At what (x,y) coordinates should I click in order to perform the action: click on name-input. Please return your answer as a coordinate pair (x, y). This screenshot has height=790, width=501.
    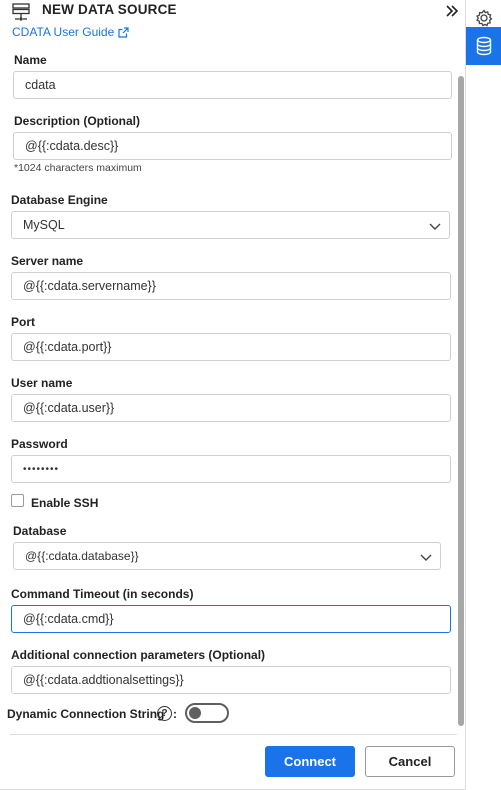
    Looking at the image, I should click on (232, 85).